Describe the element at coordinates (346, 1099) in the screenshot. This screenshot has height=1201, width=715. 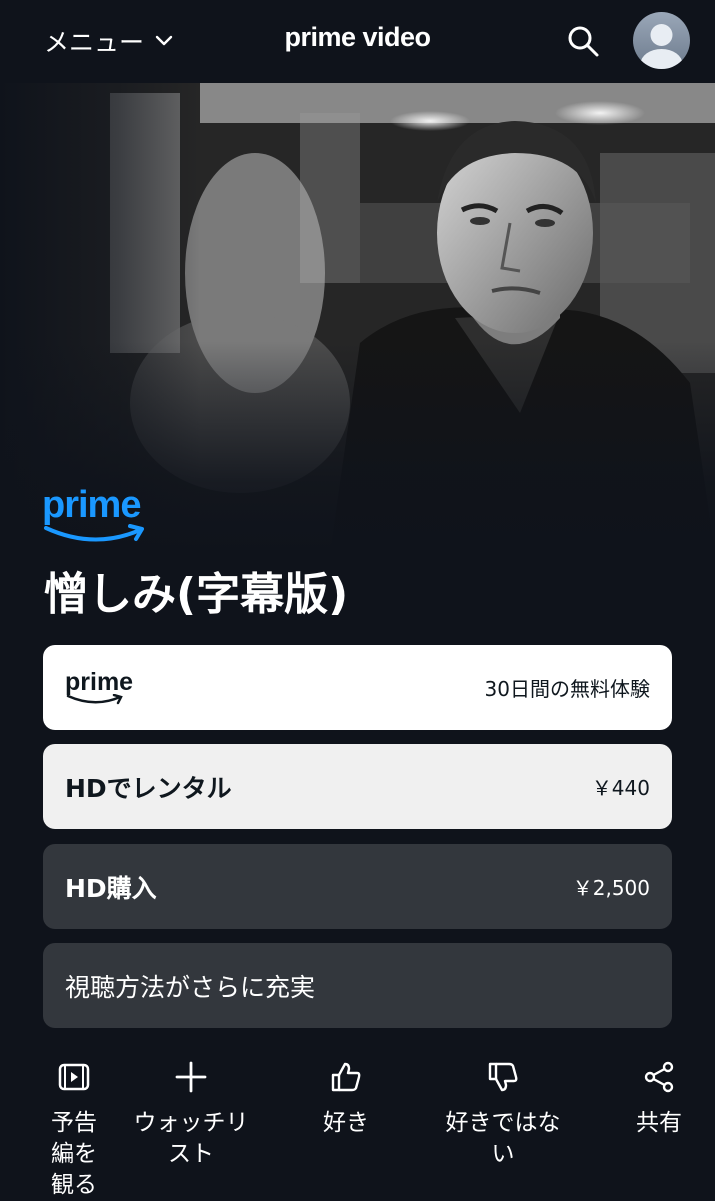
I see `like-button: 好き` at that location.